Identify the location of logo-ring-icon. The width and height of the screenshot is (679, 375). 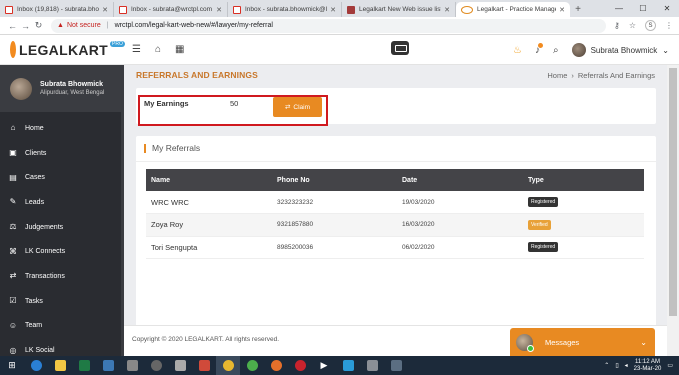
(13, 49).